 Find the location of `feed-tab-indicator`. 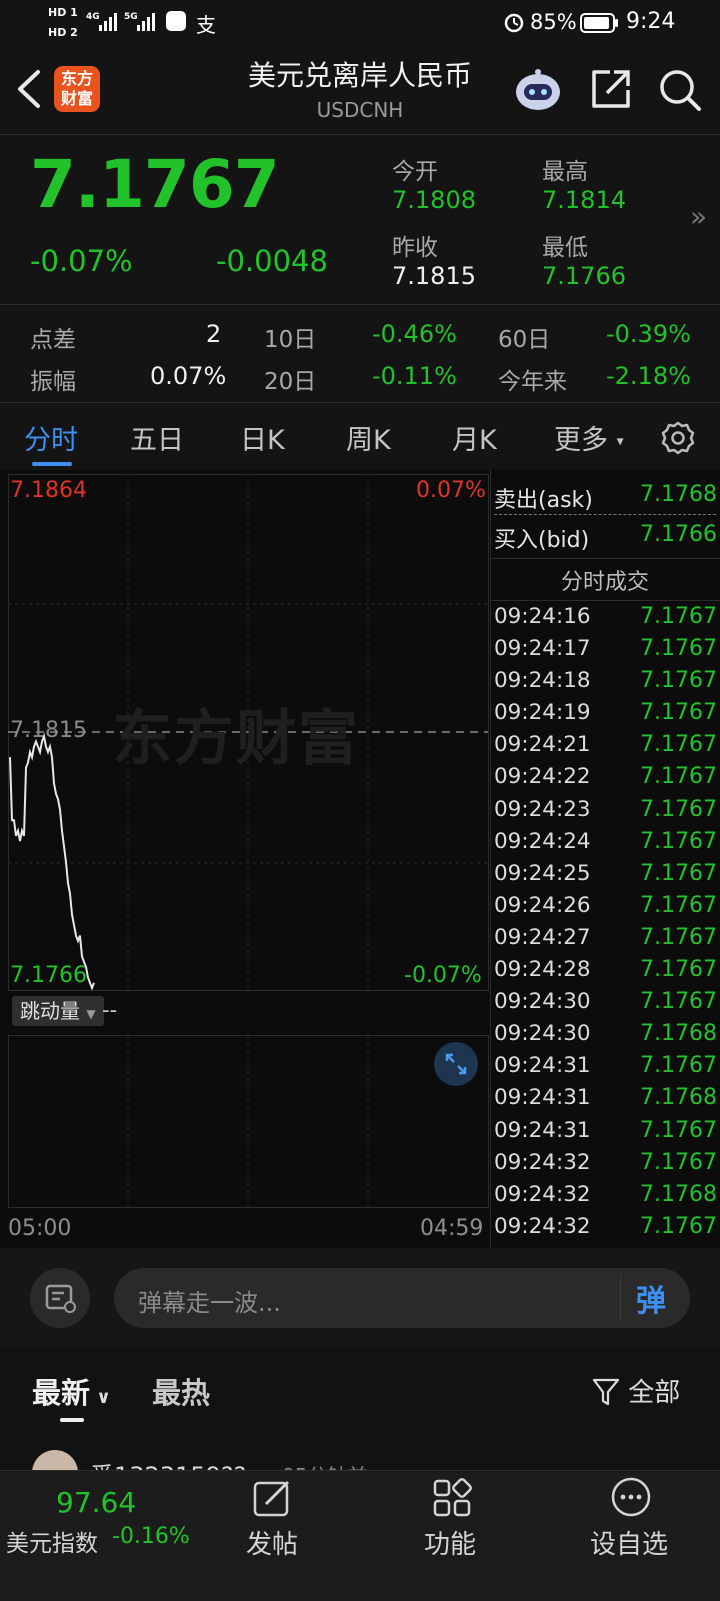

feed-tab-indicator is located at coordinates (72, 1420).